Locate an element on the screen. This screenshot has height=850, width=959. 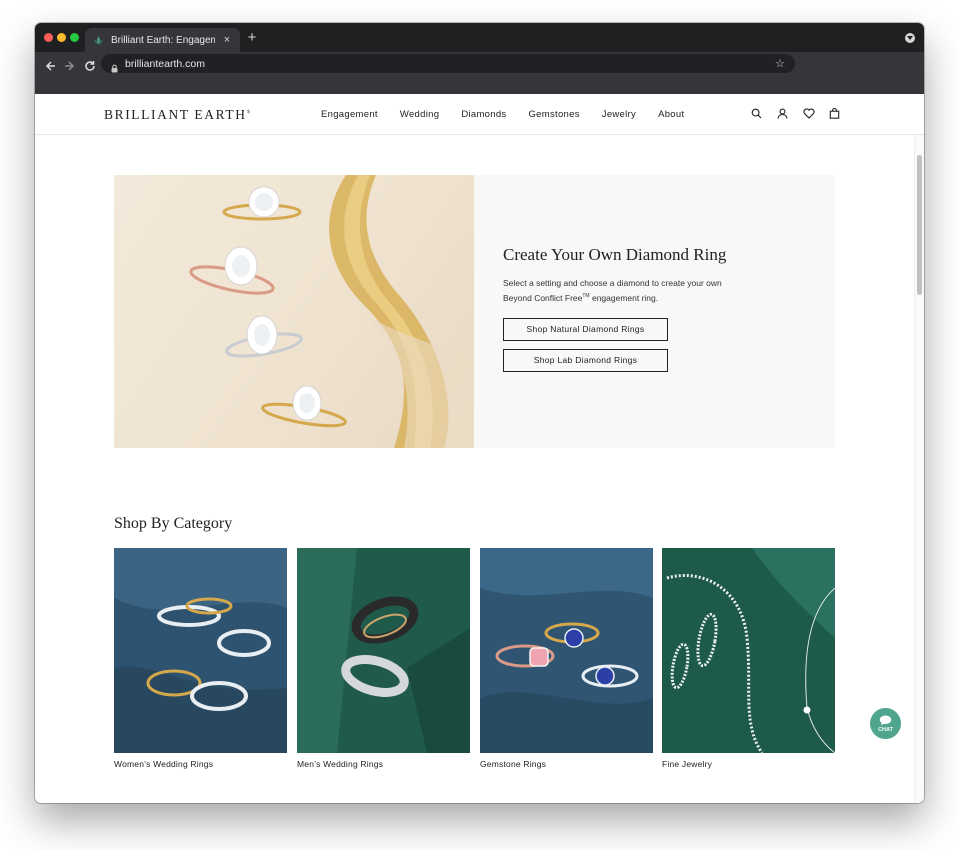
logo-text: BRILLIANT EARTH is located at coordinates (175, 114).